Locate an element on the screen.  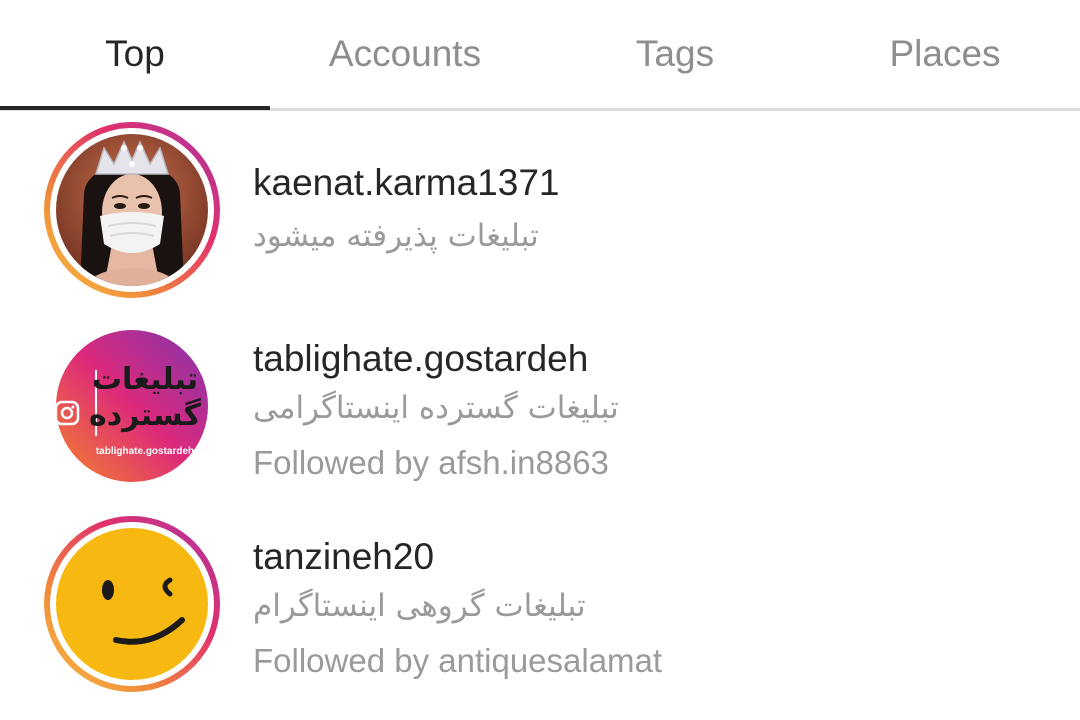
tab-accounts: Accounts is located at coordinates (405, 54).